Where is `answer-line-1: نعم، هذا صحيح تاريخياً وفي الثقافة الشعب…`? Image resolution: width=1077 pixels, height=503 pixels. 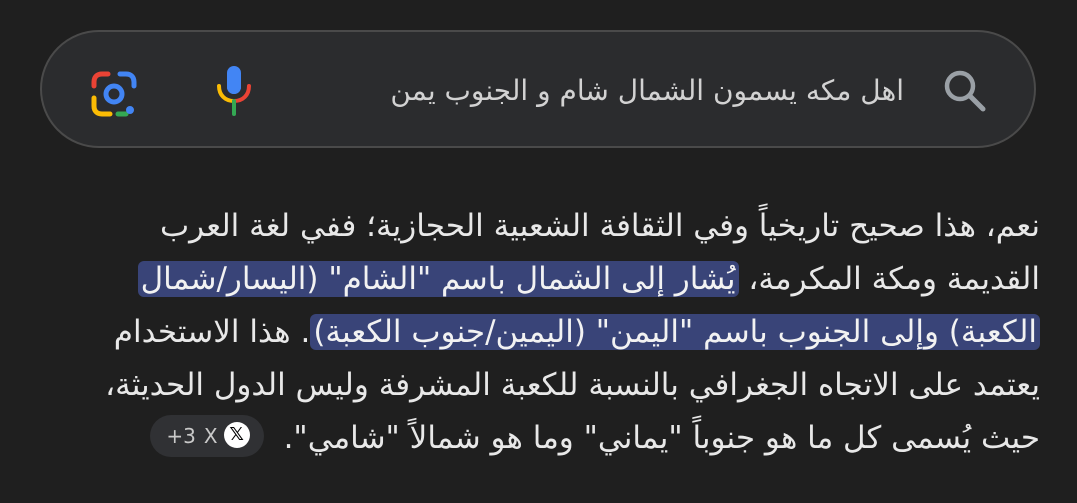
answer-line-1: نعم، هذا صحيح تاريخياً وفي الثقافة الشعب… is located at coordinates (599, 226).